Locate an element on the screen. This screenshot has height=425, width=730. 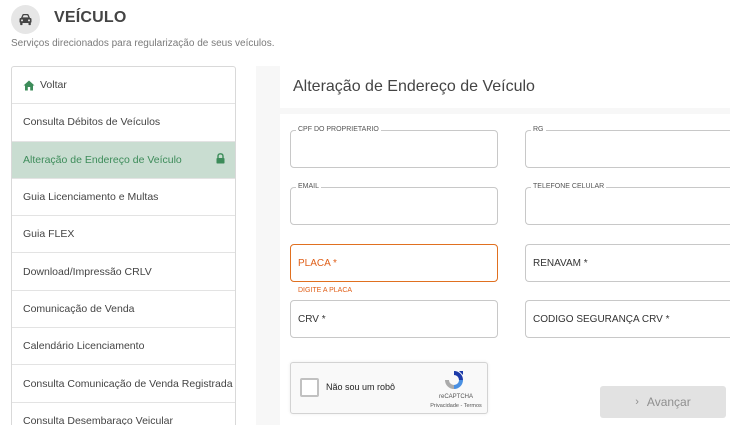
sidebar-item-label: Consulta Desembaraço Veicular is located at coordinates (98, 419).